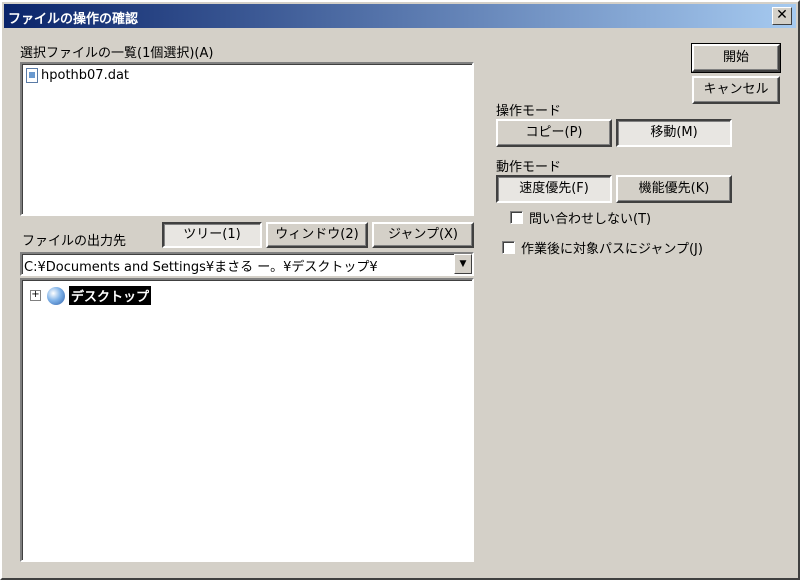  What do you see at coordinates (110, 295) in the screenshot?
I see `tree-item-label: デスクトップ` at bounding box center [110, 295].